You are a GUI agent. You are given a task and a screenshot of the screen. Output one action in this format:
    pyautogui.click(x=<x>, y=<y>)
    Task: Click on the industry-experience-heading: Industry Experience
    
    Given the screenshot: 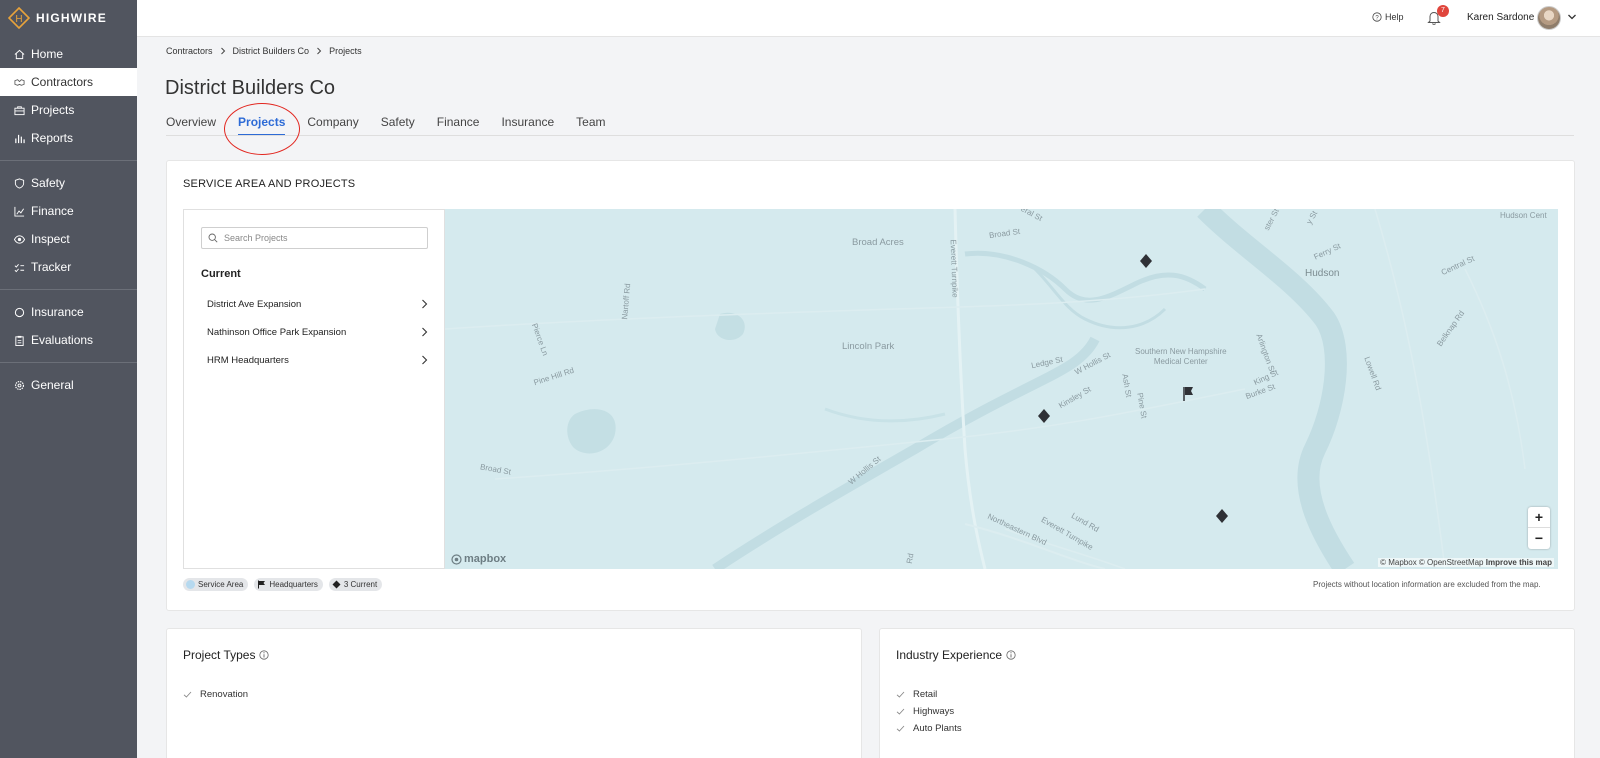 What is the action you would take?
    pyautogui.click(x=956, y=655)
    